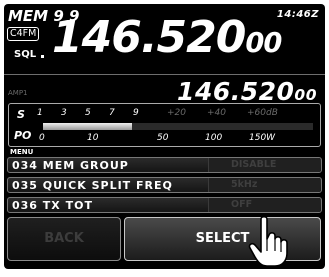 The height and width of the screenshot is (277, 329). I want to click on po-scale-tick: 50, so click(163, 138).